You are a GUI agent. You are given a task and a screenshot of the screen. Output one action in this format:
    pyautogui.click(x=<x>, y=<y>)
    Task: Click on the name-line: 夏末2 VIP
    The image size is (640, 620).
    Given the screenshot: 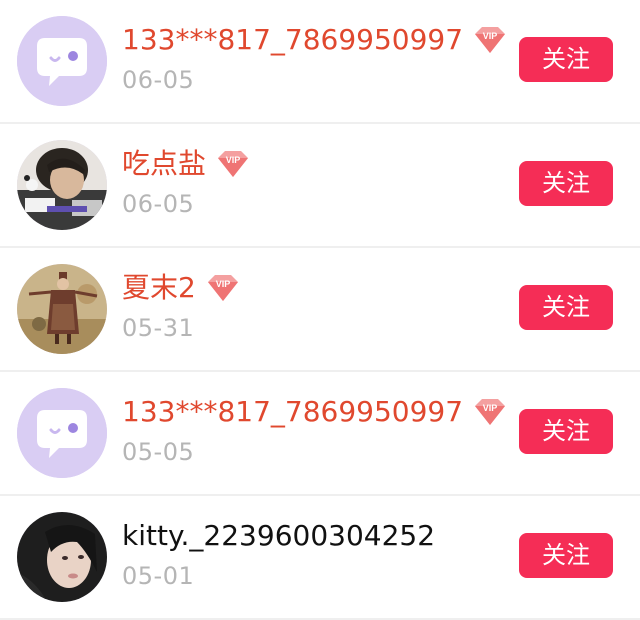 What is the action you would take?
    pyautogui.click(x=182, y=288)
    